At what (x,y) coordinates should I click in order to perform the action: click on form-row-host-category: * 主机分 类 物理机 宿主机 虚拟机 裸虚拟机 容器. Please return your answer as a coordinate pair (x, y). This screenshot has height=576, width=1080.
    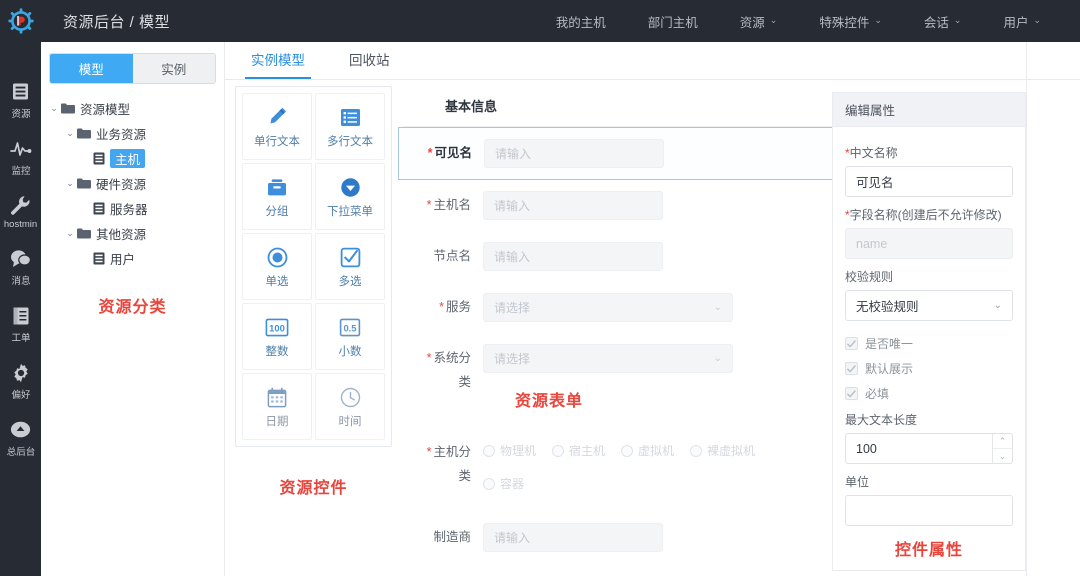
    Looking at the image, I should click on (618, 462).